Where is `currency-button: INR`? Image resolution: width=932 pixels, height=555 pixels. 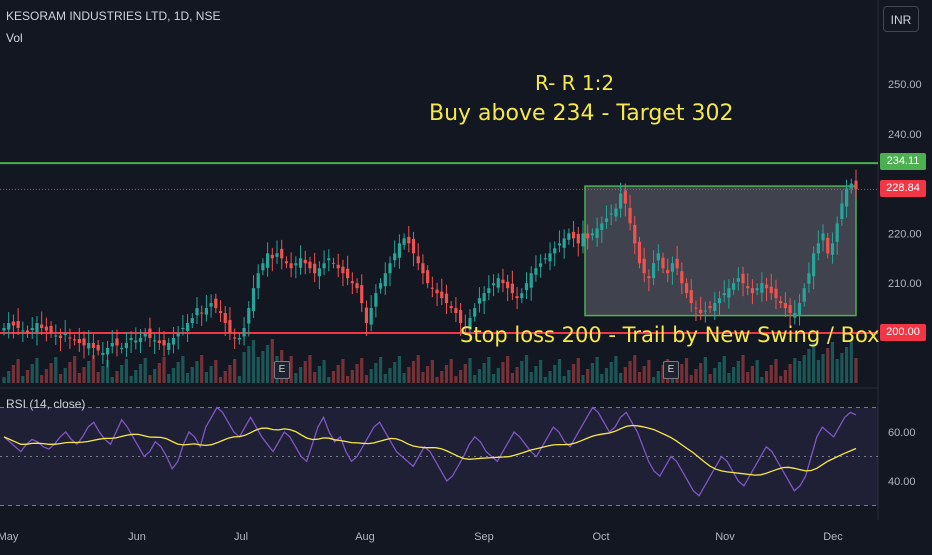
currency-button: INR is located at coordinates (901, 19).